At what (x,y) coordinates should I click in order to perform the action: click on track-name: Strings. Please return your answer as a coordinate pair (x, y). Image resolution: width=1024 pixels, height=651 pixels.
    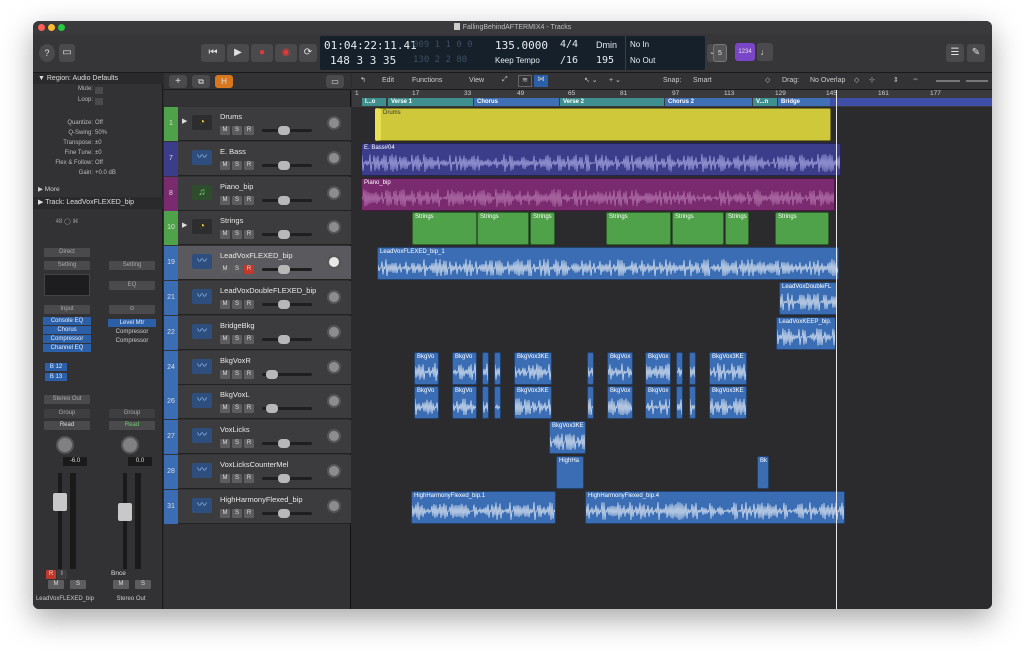
    Looking at the image, I should click on (231, 220).